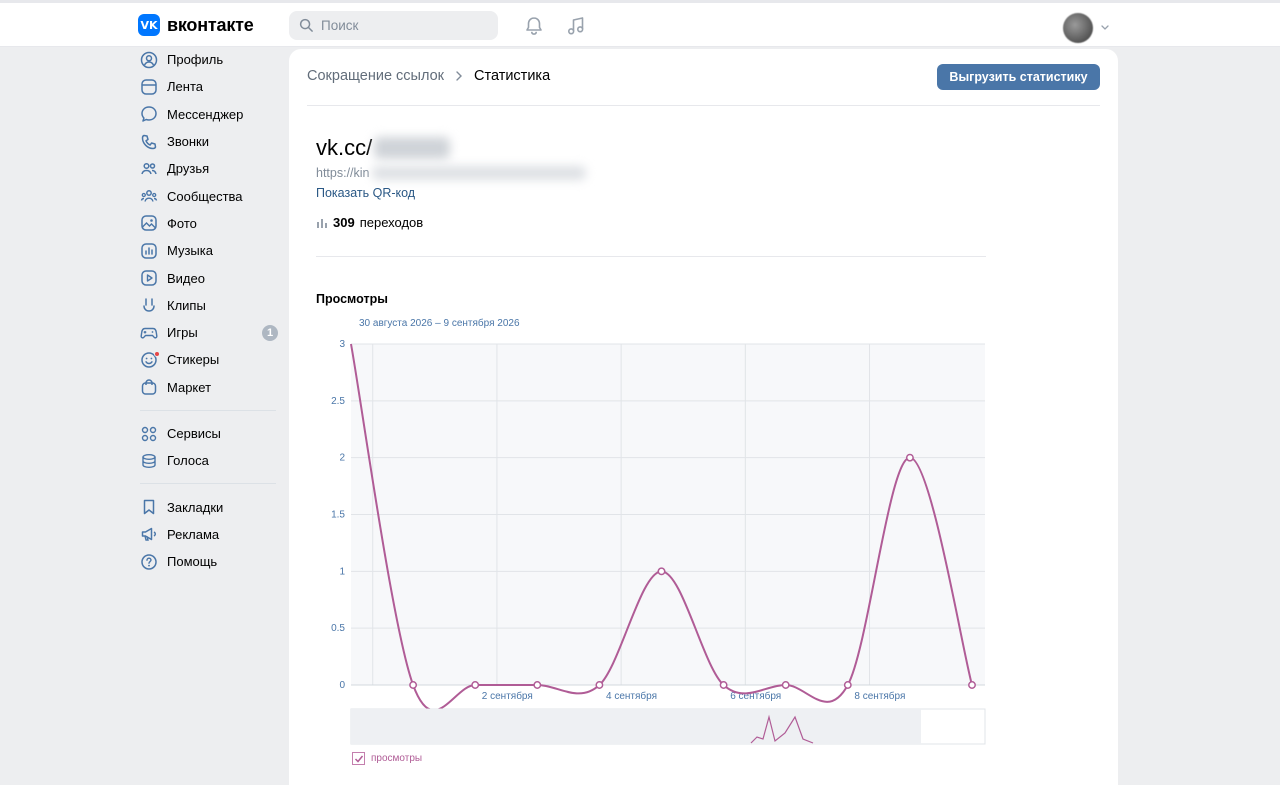  Describe the element at coordinates (149, 223) in the screenshot. I see `photo-icon` at that location.